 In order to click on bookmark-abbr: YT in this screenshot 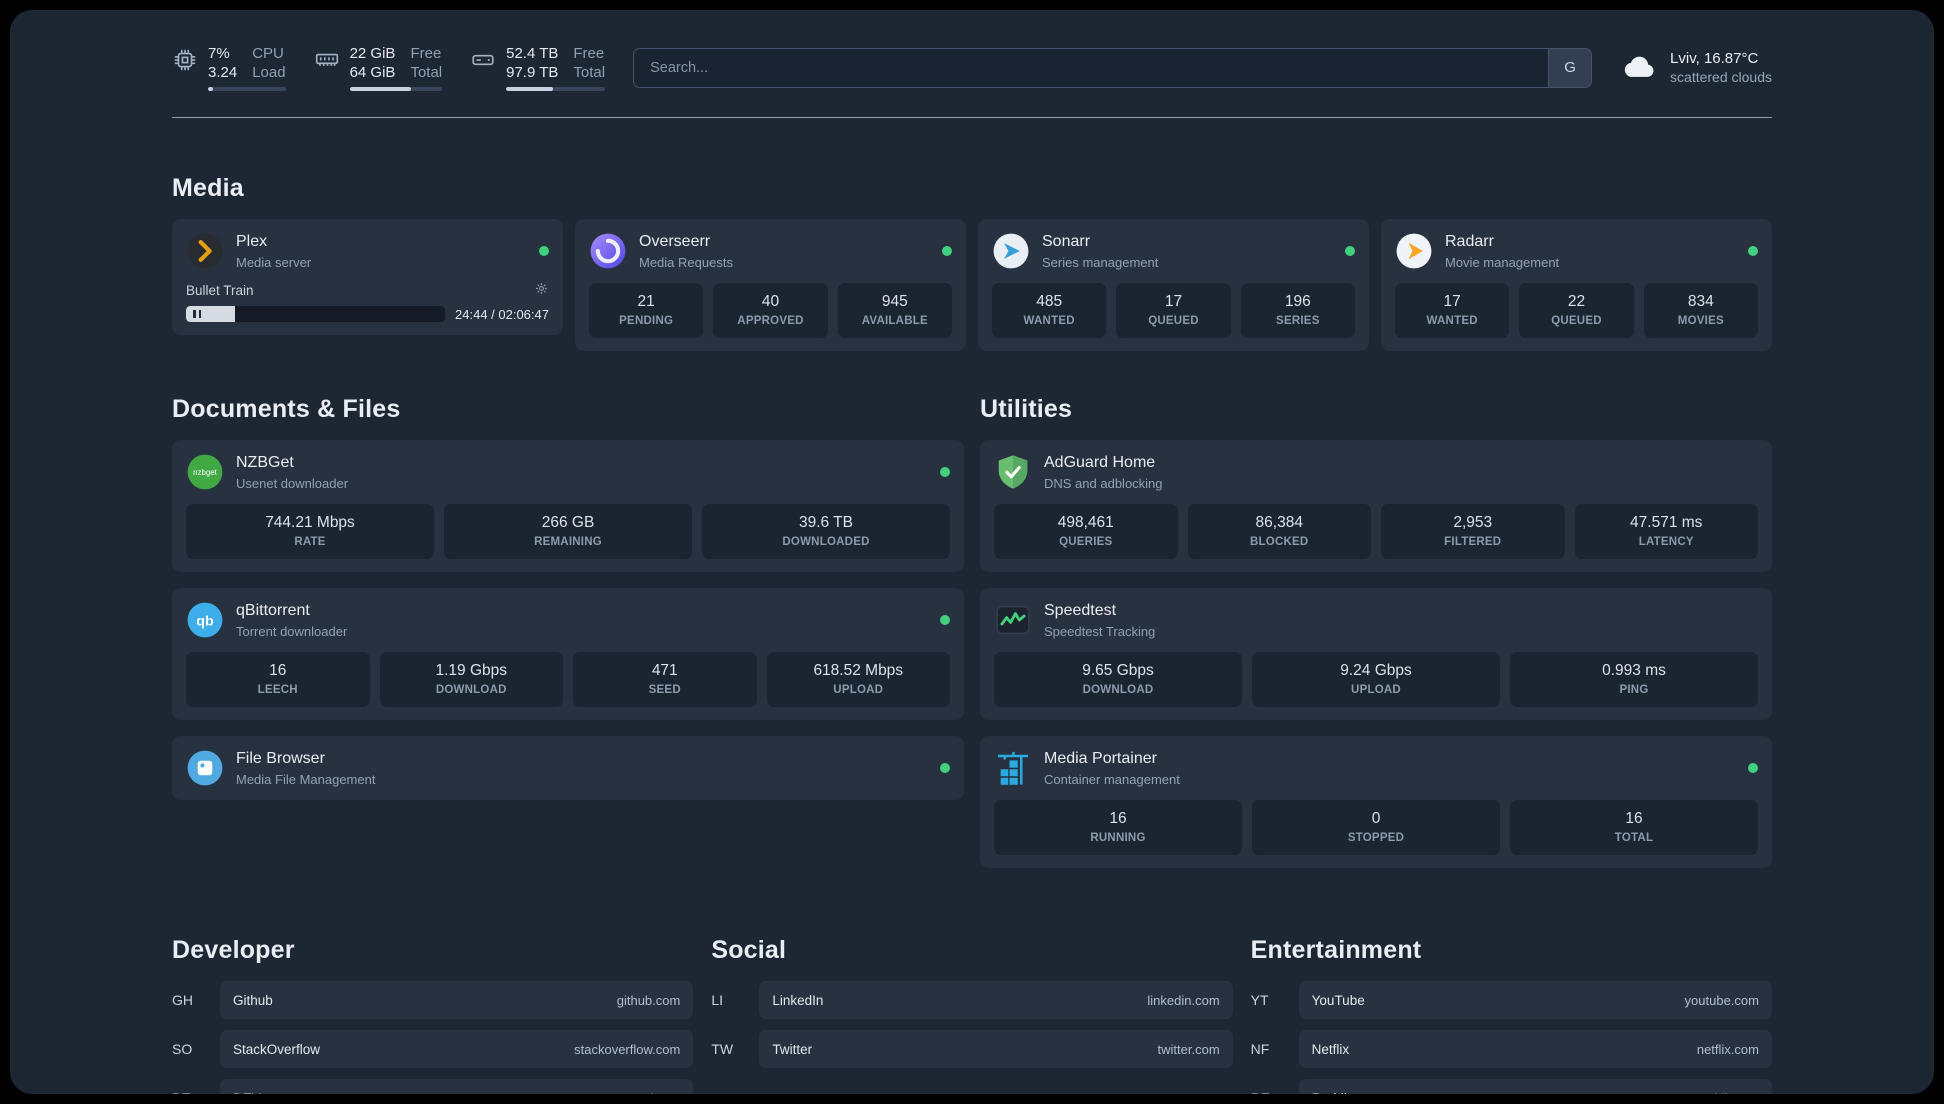, I will do `click(1259, 1000)`.